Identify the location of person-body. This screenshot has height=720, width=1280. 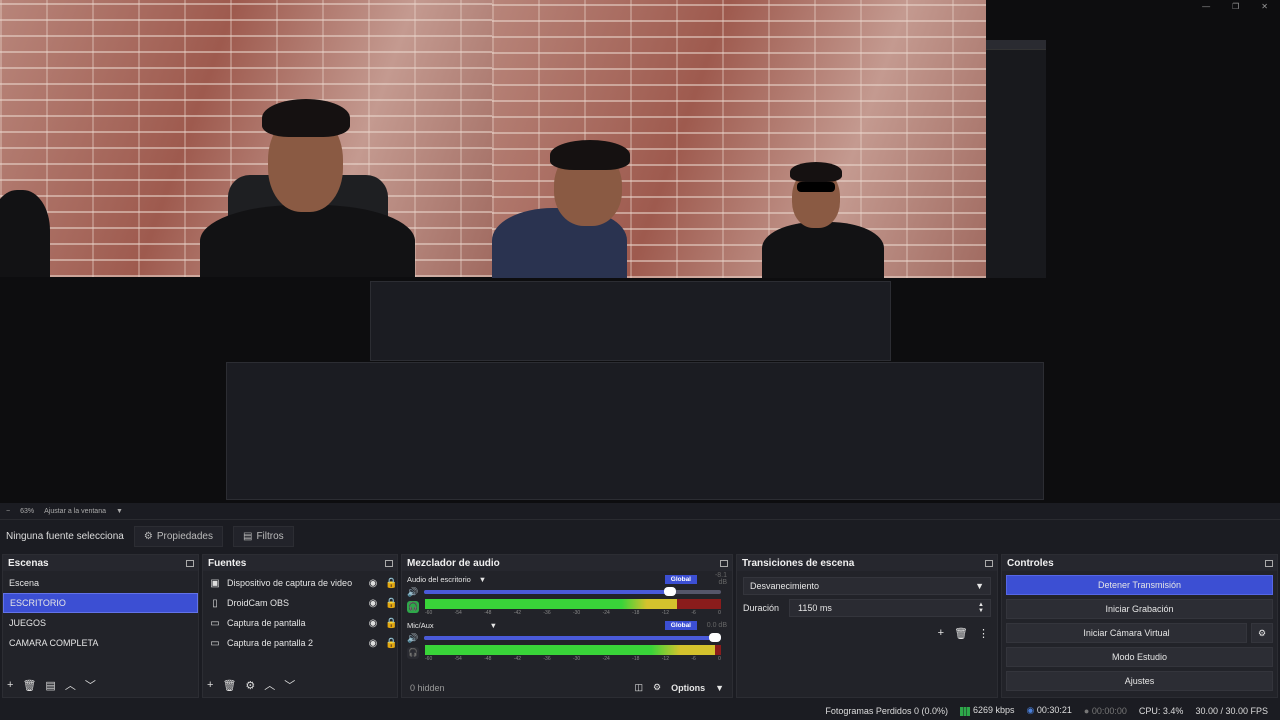
(823, 250).